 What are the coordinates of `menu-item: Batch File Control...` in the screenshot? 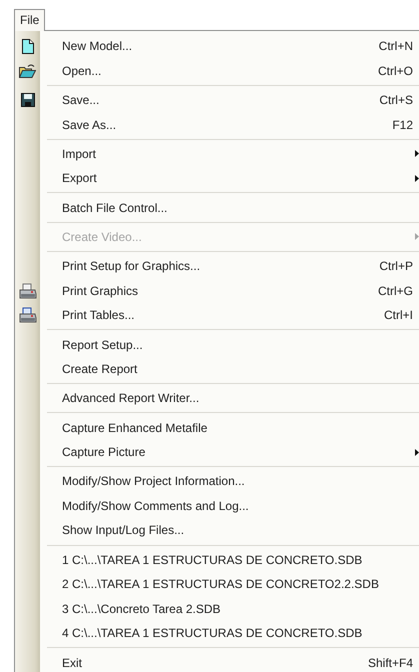 It's located at (240, 207).